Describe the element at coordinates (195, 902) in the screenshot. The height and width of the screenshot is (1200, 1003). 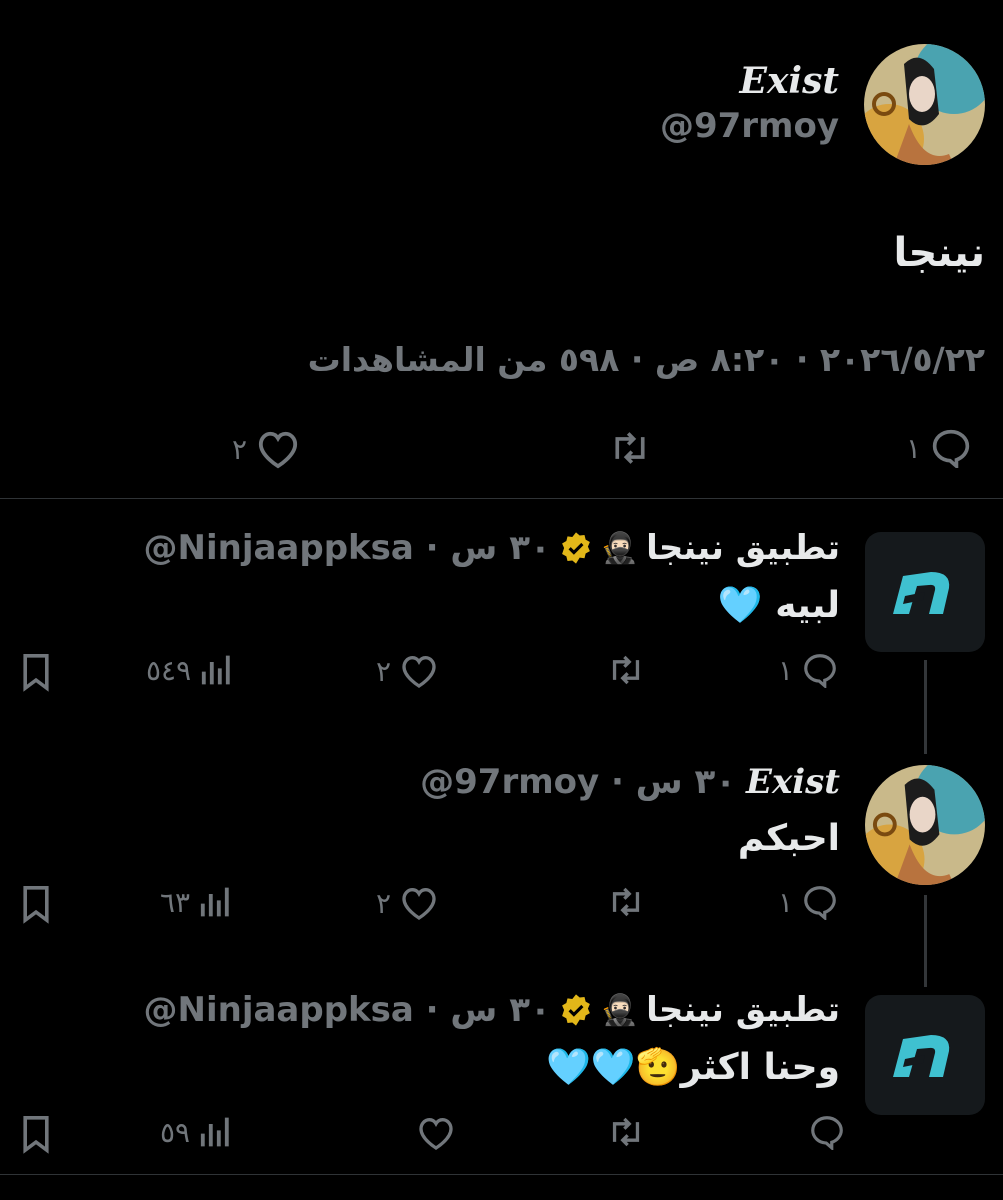
I see `views-button: ٦٣` at that location.